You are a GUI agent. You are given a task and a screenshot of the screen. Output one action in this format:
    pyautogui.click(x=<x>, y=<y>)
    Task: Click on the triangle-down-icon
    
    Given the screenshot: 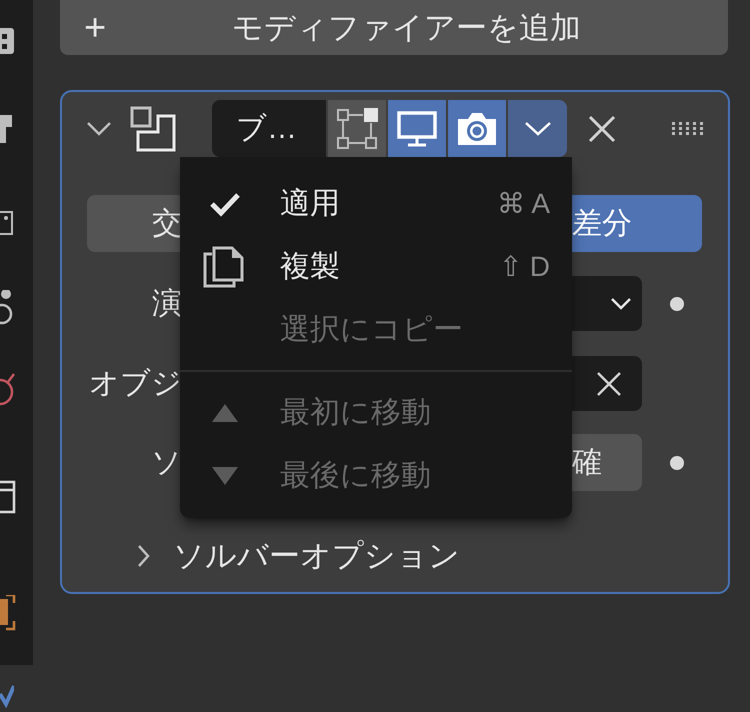 What is the action you would take?
    pyautogui.click(x=225, y=476)
    